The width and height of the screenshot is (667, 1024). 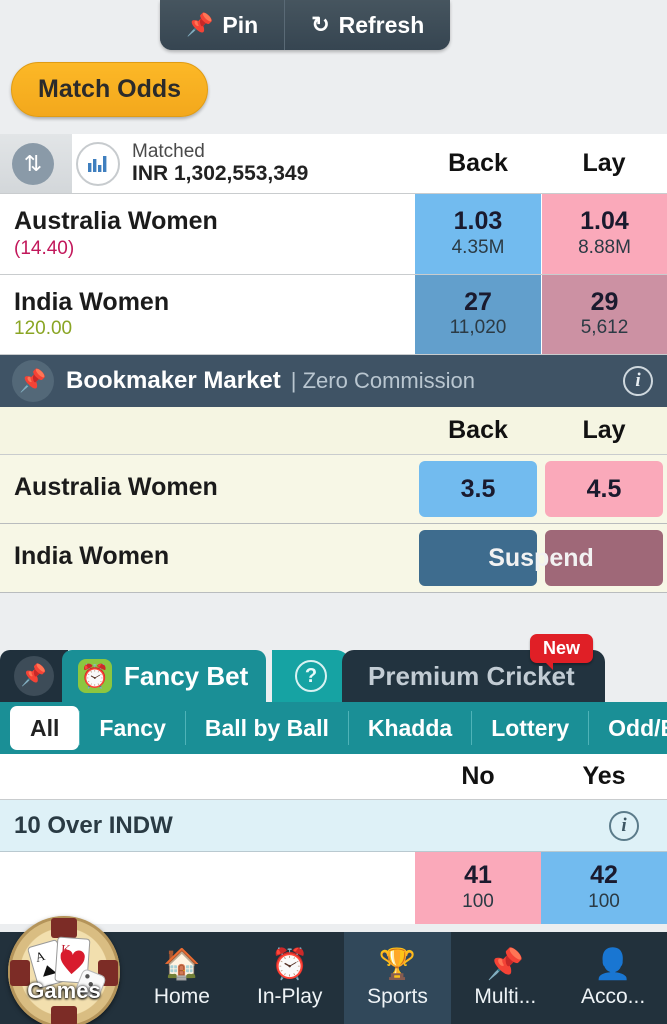 I want to click on fancy-no-header: No, so click(x=478, y=776).